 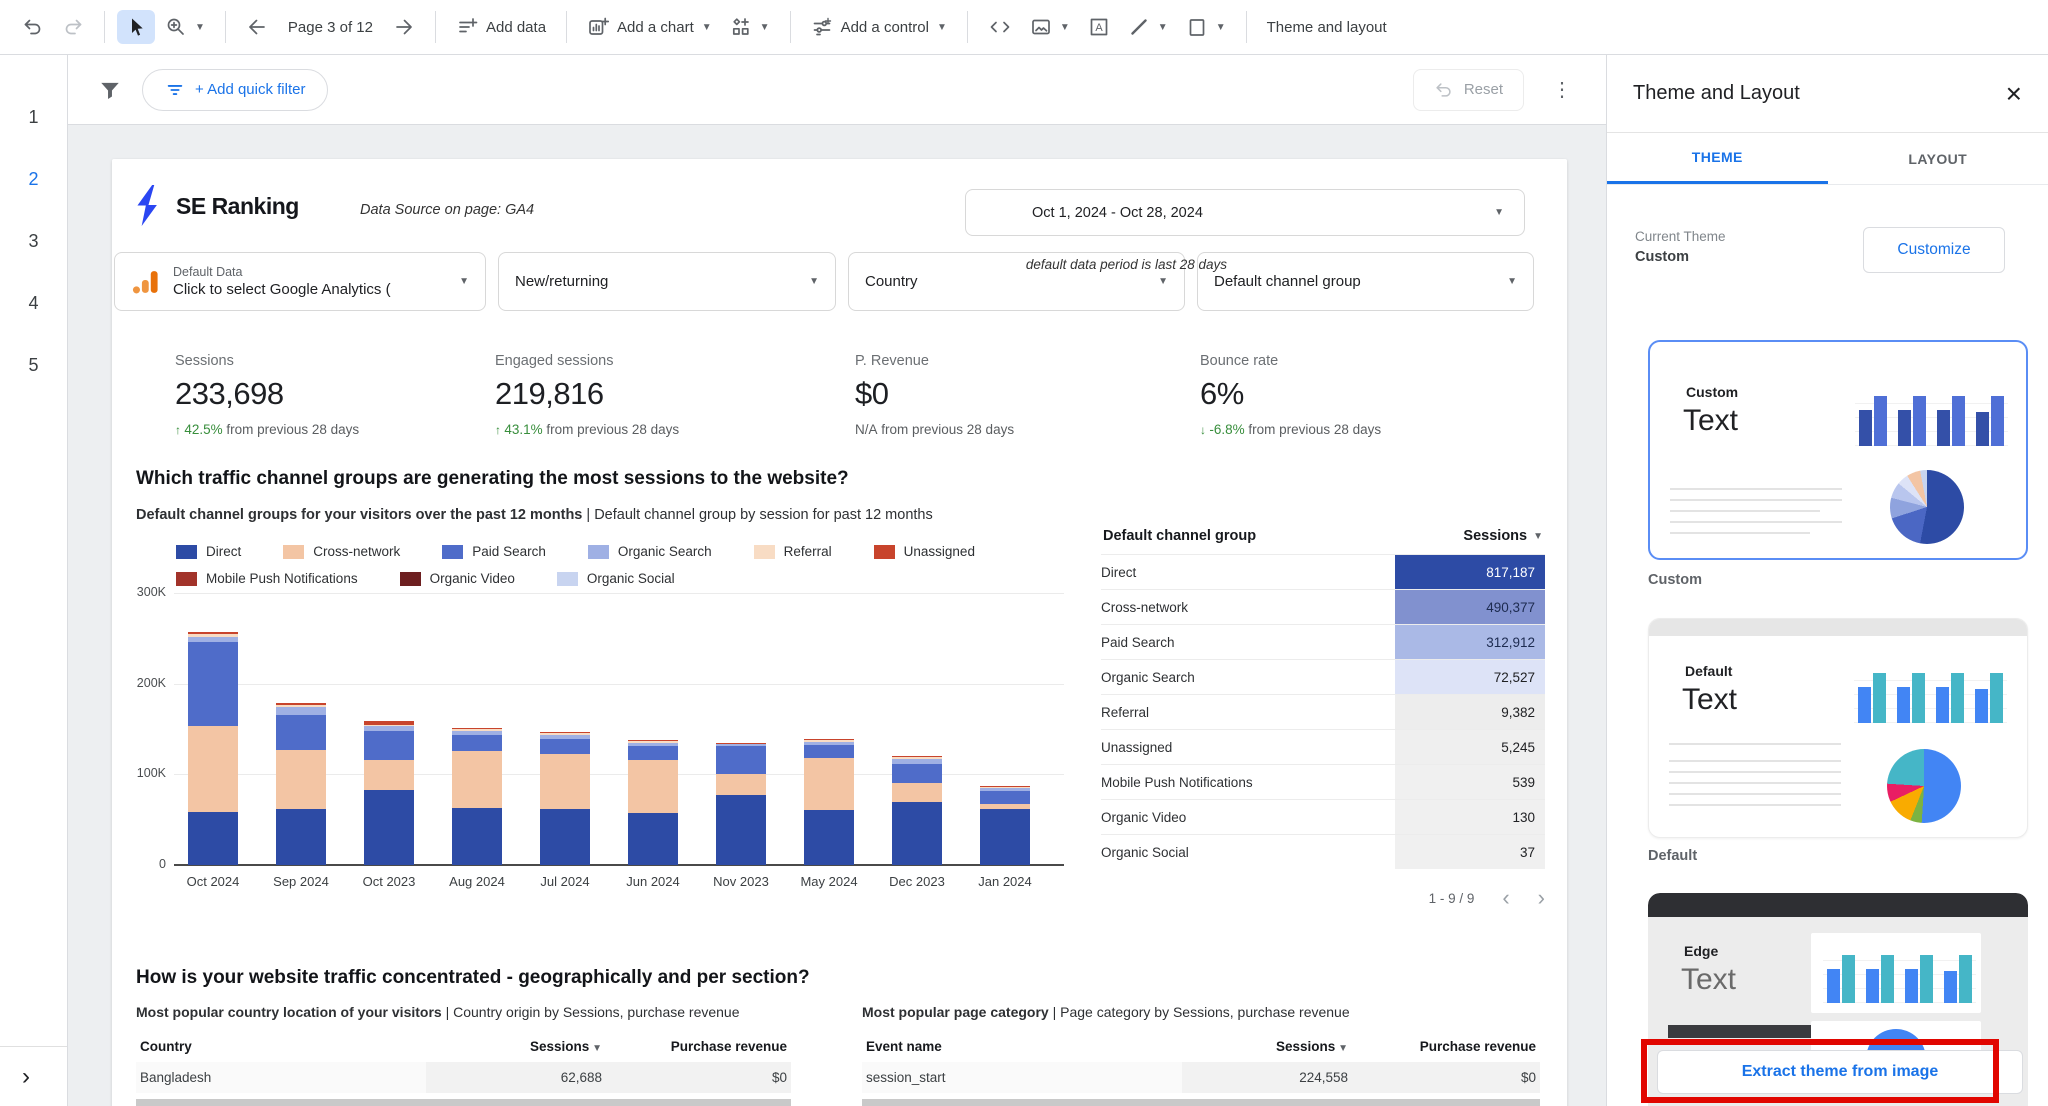 What do you see at coordinates (477, 779) in the screenshot?
I see `bar-segment-cross-network` at bounding box center [477, 779].